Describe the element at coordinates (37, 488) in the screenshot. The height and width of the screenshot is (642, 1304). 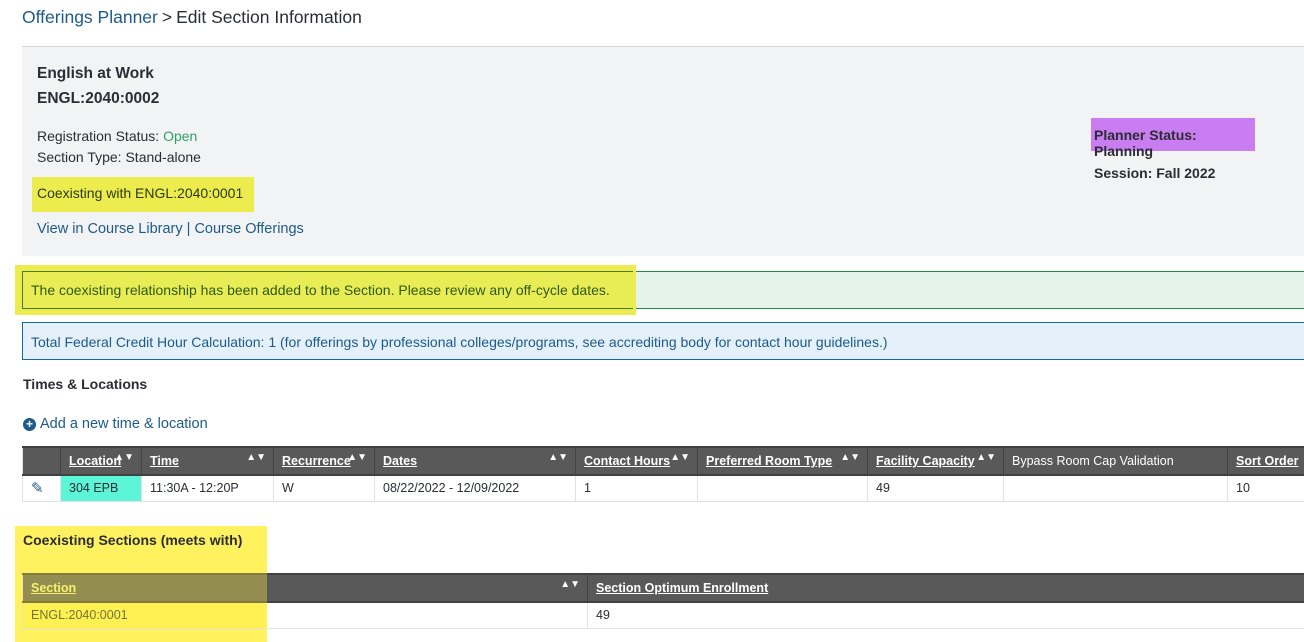
I see `pencil-edit-icon: ✎` at that location.